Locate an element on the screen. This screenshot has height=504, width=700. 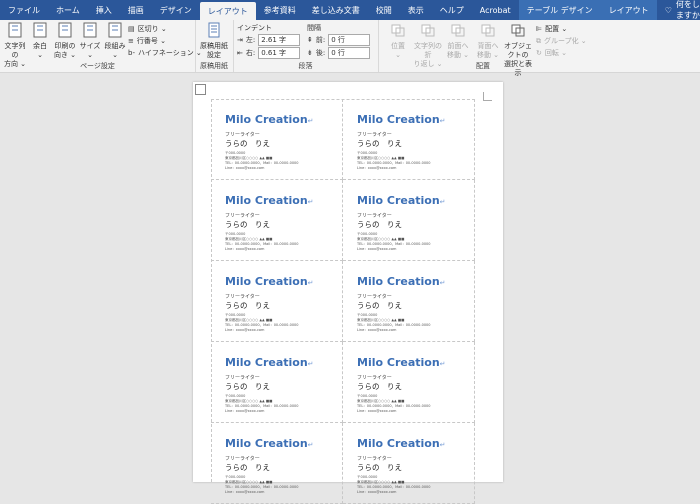
text-direction-icon is located at coordinates (15, 30).